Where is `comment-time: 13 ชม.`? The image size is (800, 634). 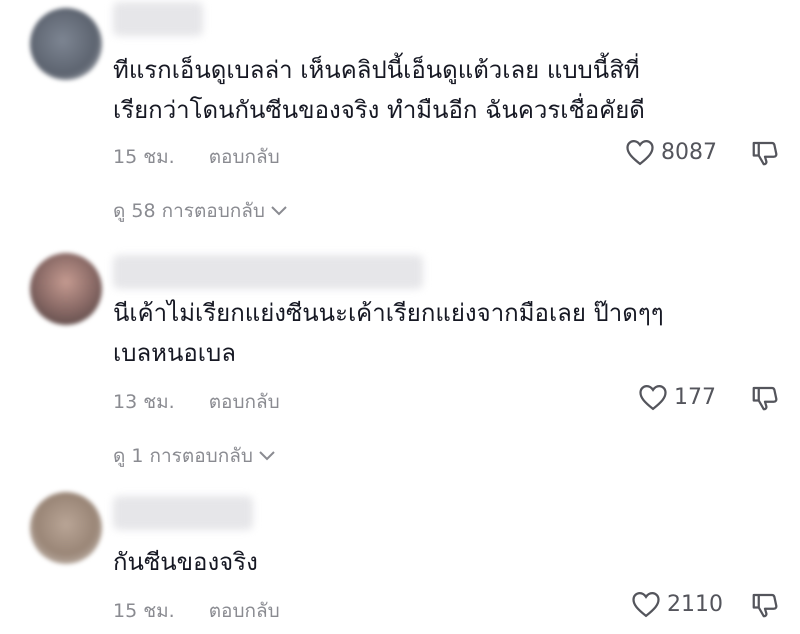
comment-time: 13 ชม. is located at coordinates (144, 402).